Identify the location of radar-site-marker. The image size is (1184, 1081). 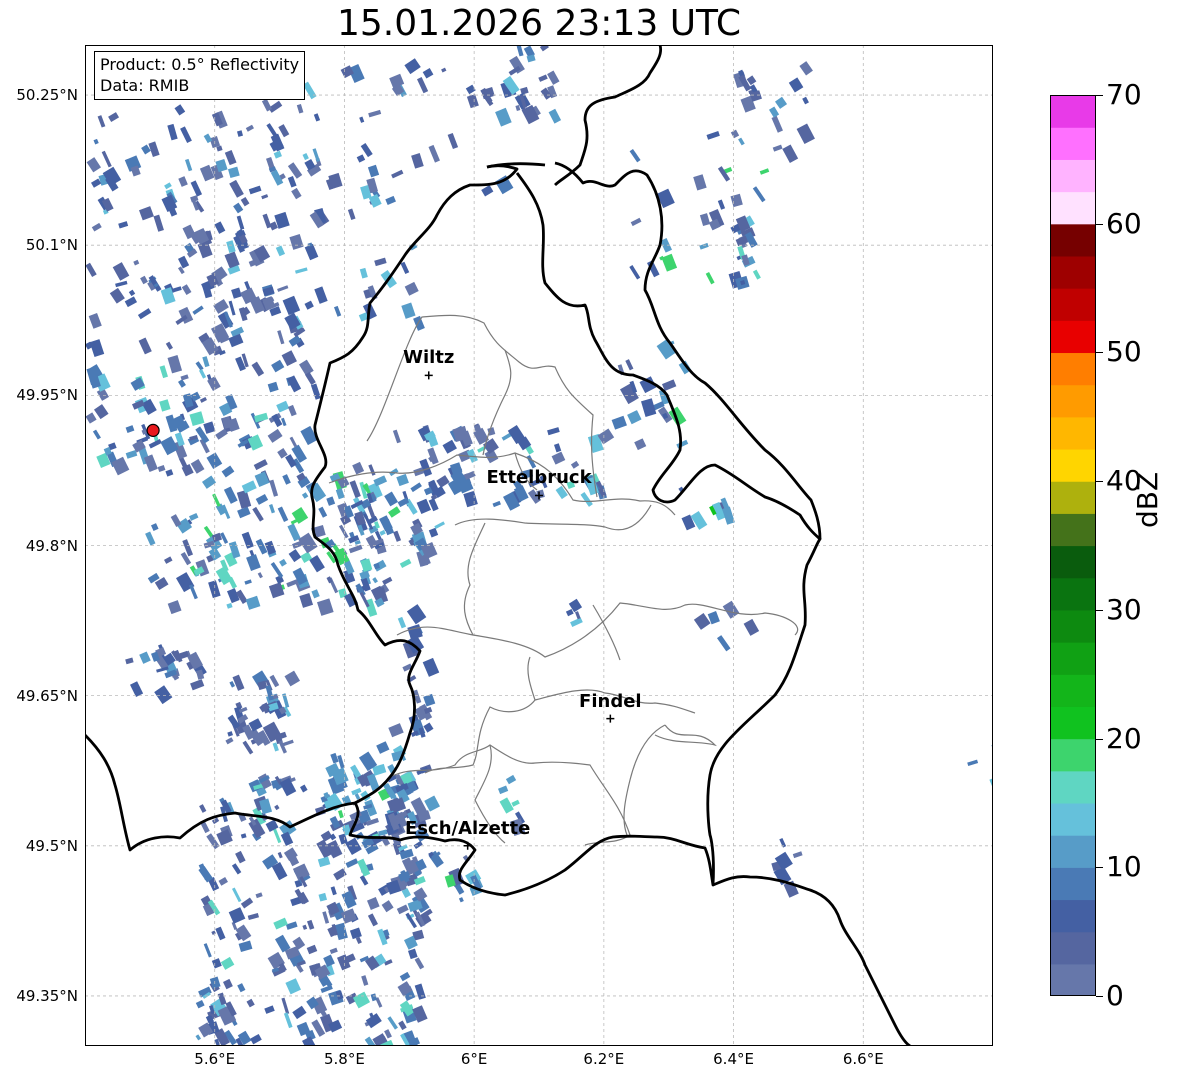
(153, 430).